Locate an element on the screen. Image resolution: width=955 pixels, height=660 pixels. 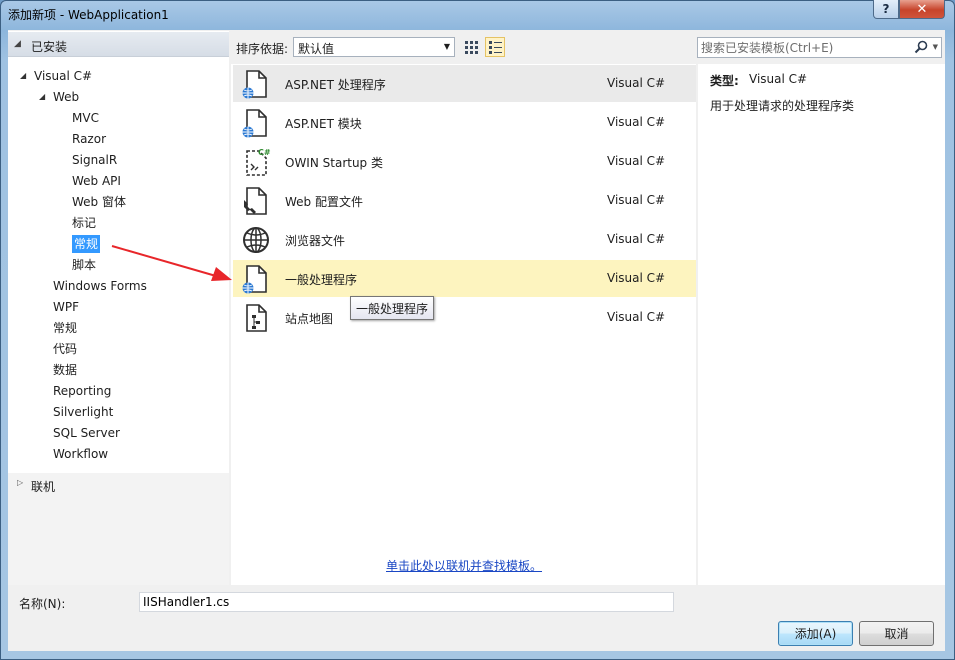
cancel-button: 取消 is located at coordinates (896, 633).